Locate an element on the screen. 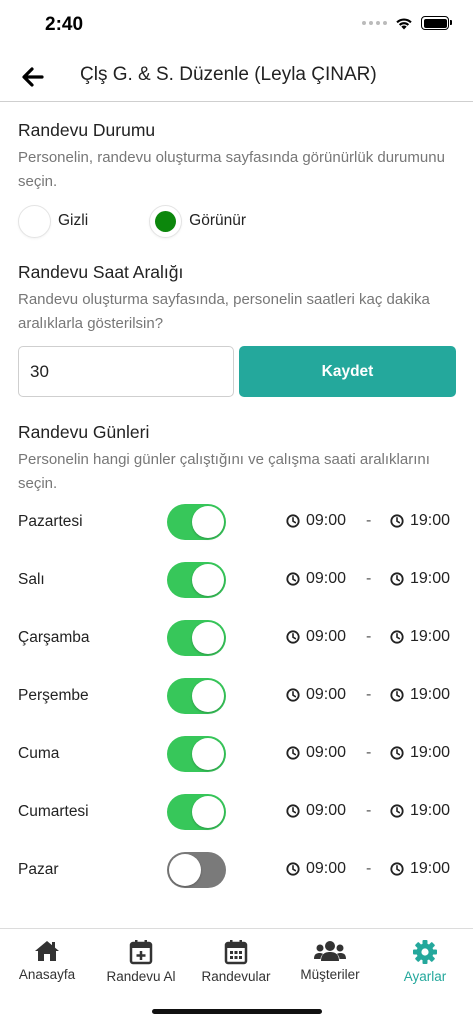 The height and width of the screenshot is (1024, 473). tab-label: Ayarlar is located at coordinates (425, 976).